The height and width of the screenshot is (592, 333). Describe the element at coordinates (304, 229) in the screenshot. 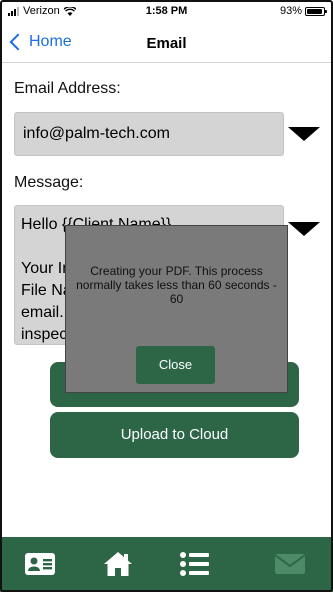

I see `message-dropdown-icon` at that location.